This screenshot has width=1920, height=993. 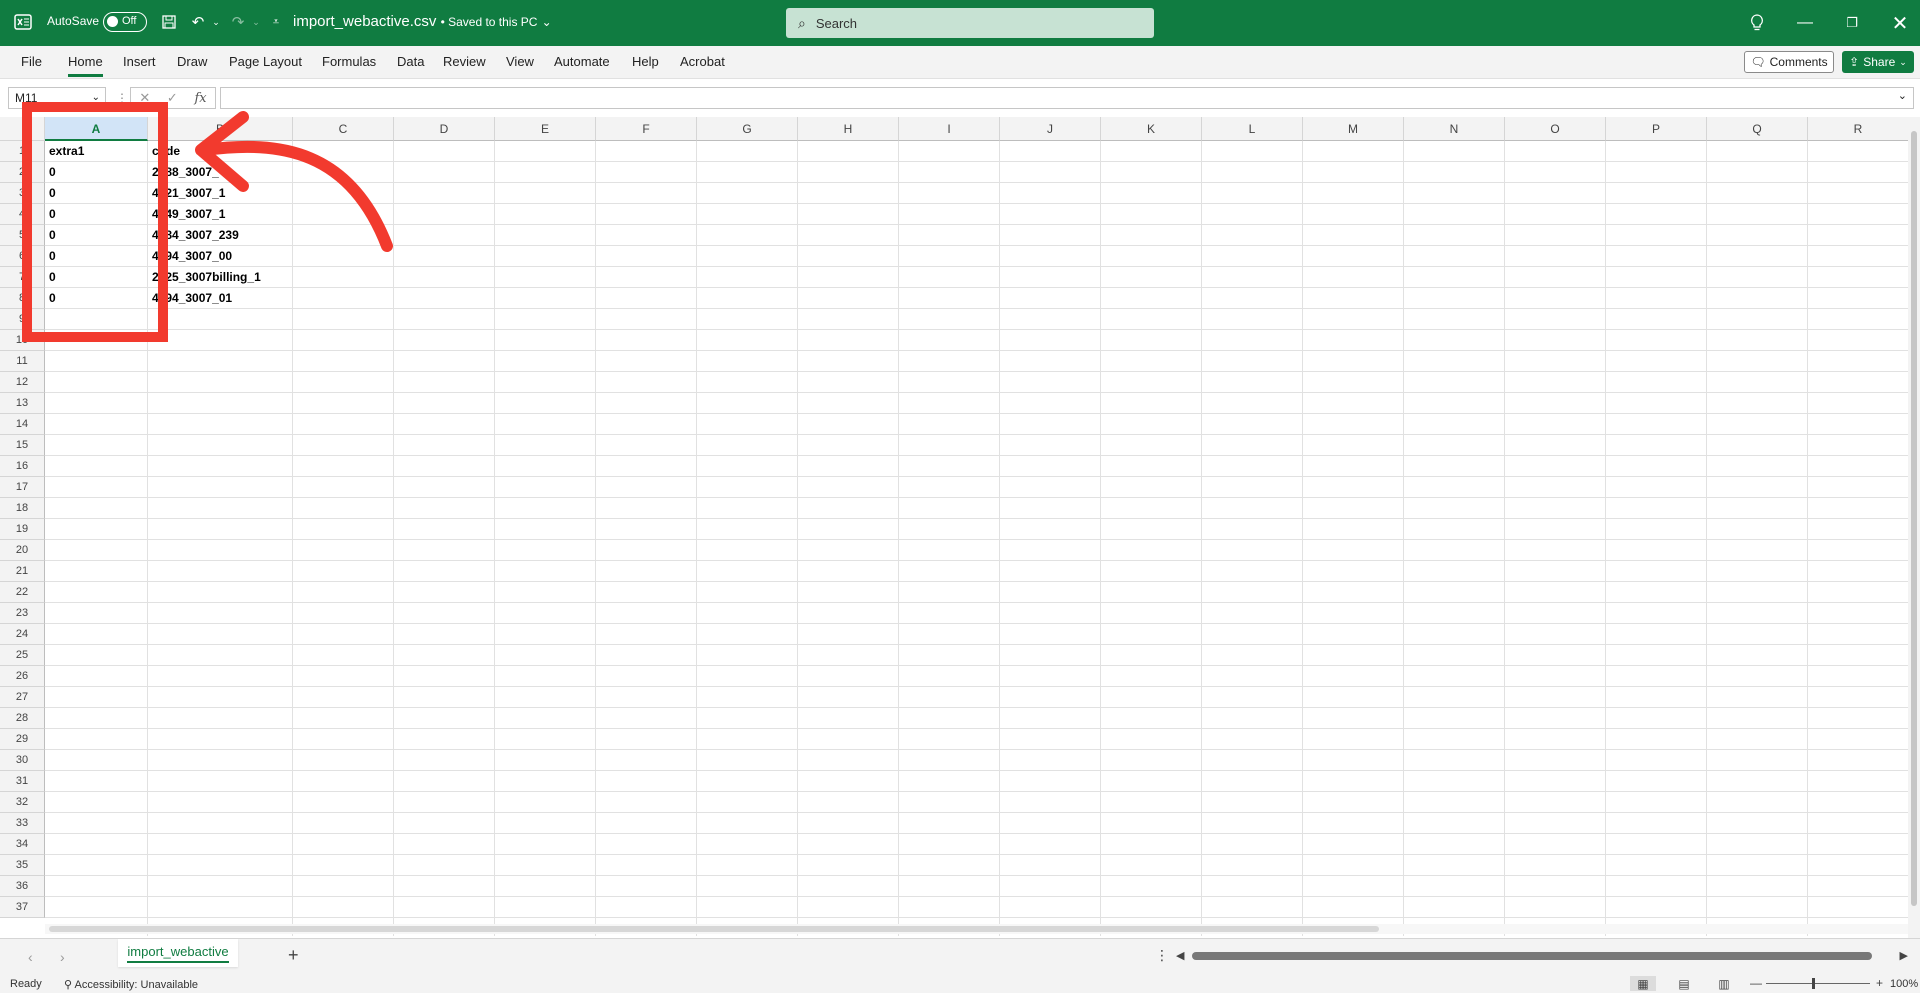 What do you see at coordinates (22, 613) in the screenshot?
I see `row-header-23: 23` at bounding box center [22, 613].